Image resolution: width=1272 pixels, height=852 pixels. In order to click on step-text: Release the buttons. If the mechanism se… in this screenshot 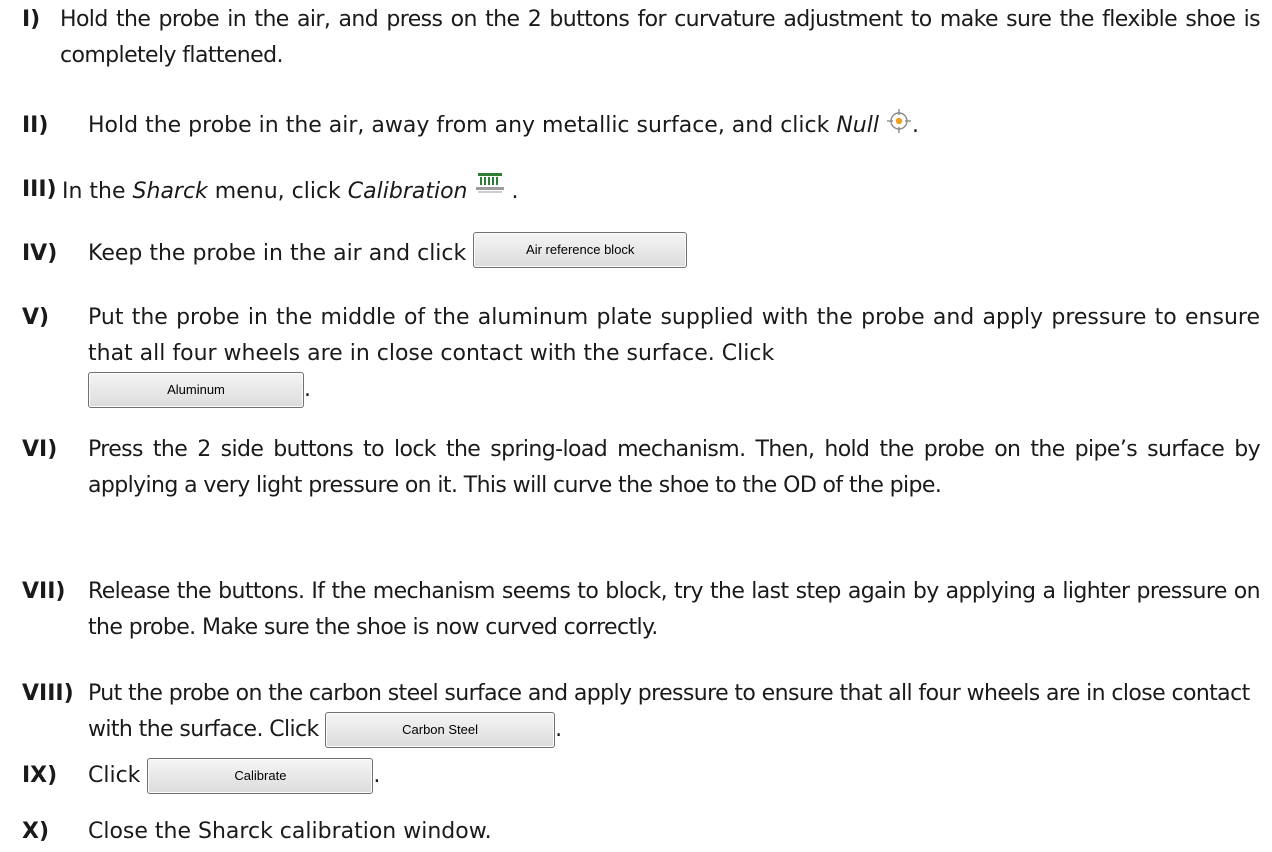, I will do `click(674, 609)`.